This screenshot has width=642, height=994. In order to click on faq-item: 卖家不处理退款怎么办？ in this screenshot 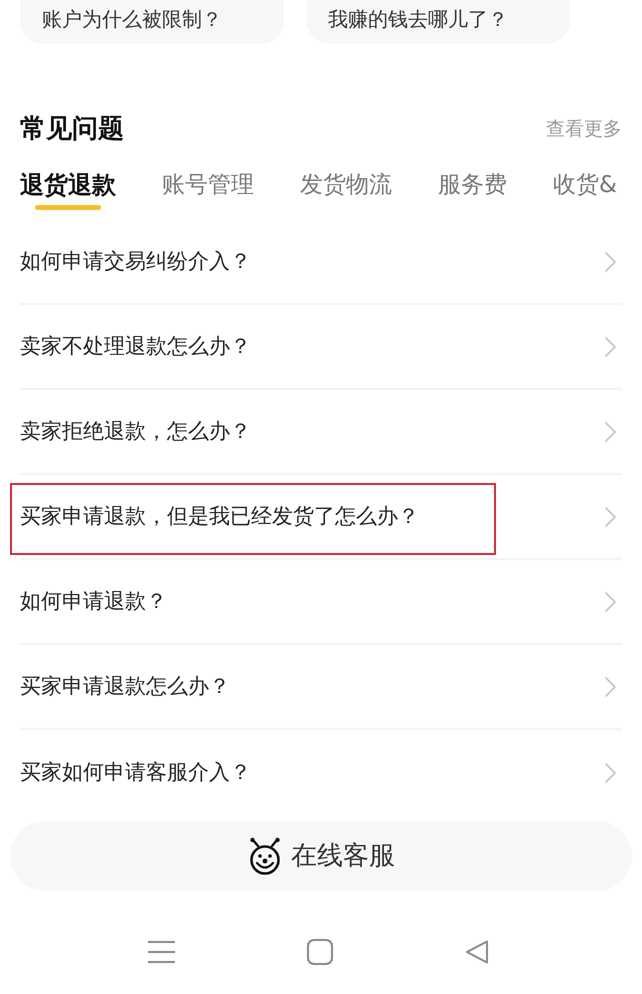, I will do `click(321, 347)`.